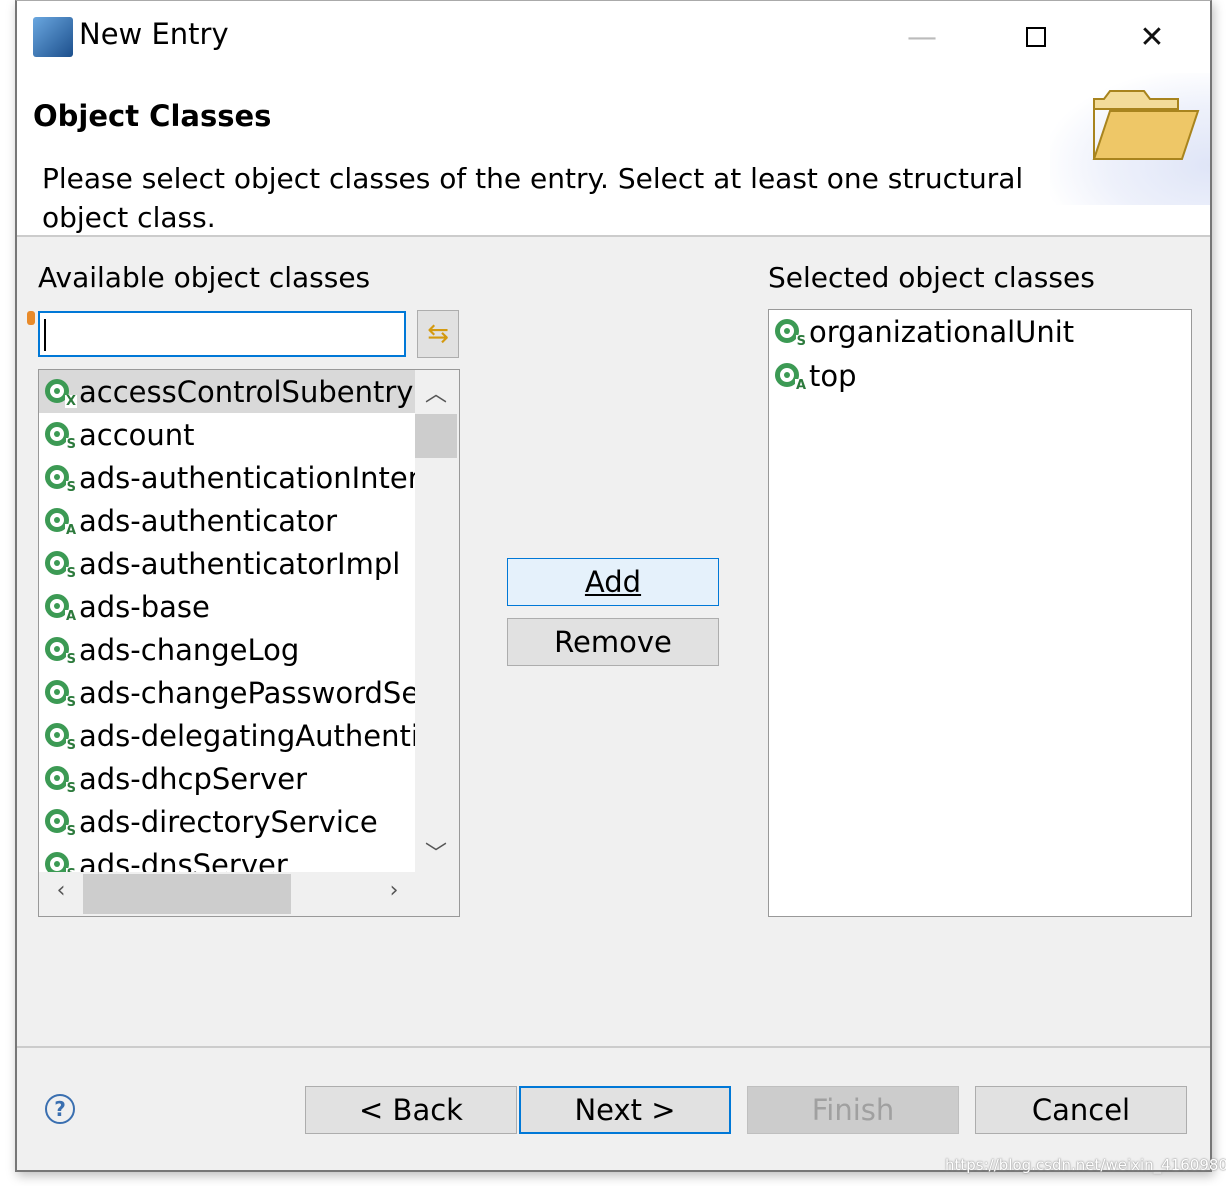 The image size is (1226, 1186). What do you see at coordinates (247, 735) in the screenshot?
I see `object-class-name: ads-delegatingAuthenti` at bounding box center [247, 735].